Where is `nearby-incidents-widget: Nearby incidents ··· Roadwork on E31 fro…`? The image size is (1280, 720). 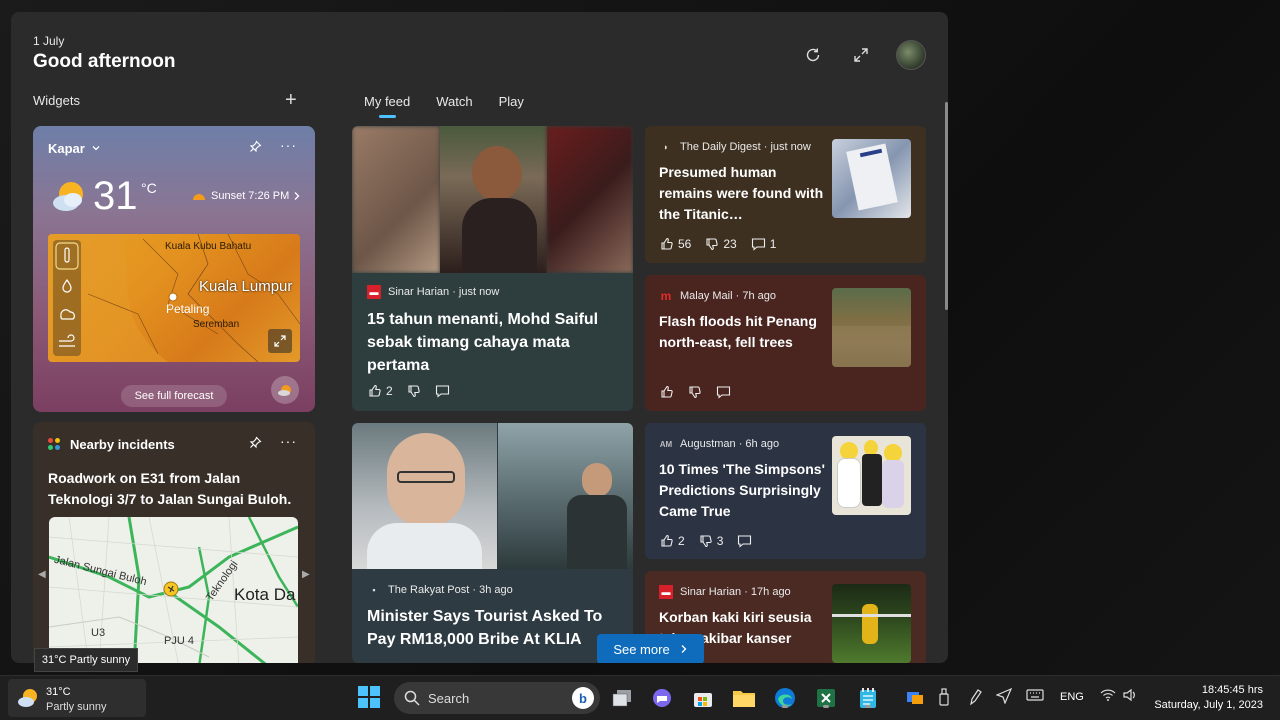
nearby-incidents-widget: Nearby incidents ··· Roadwork on E31 fro… is located at coordinates (174, 542).